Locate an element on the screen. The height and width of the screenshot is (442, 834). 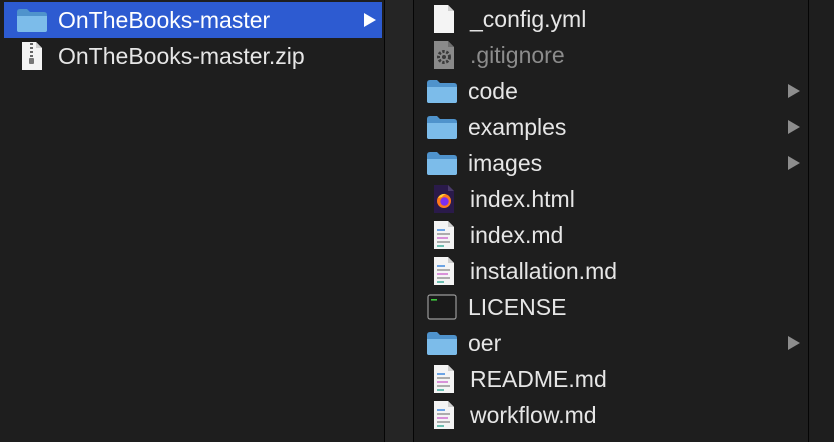
list-item-zip: OnTheBooks-master.zip is located at coordinates (192, 56).